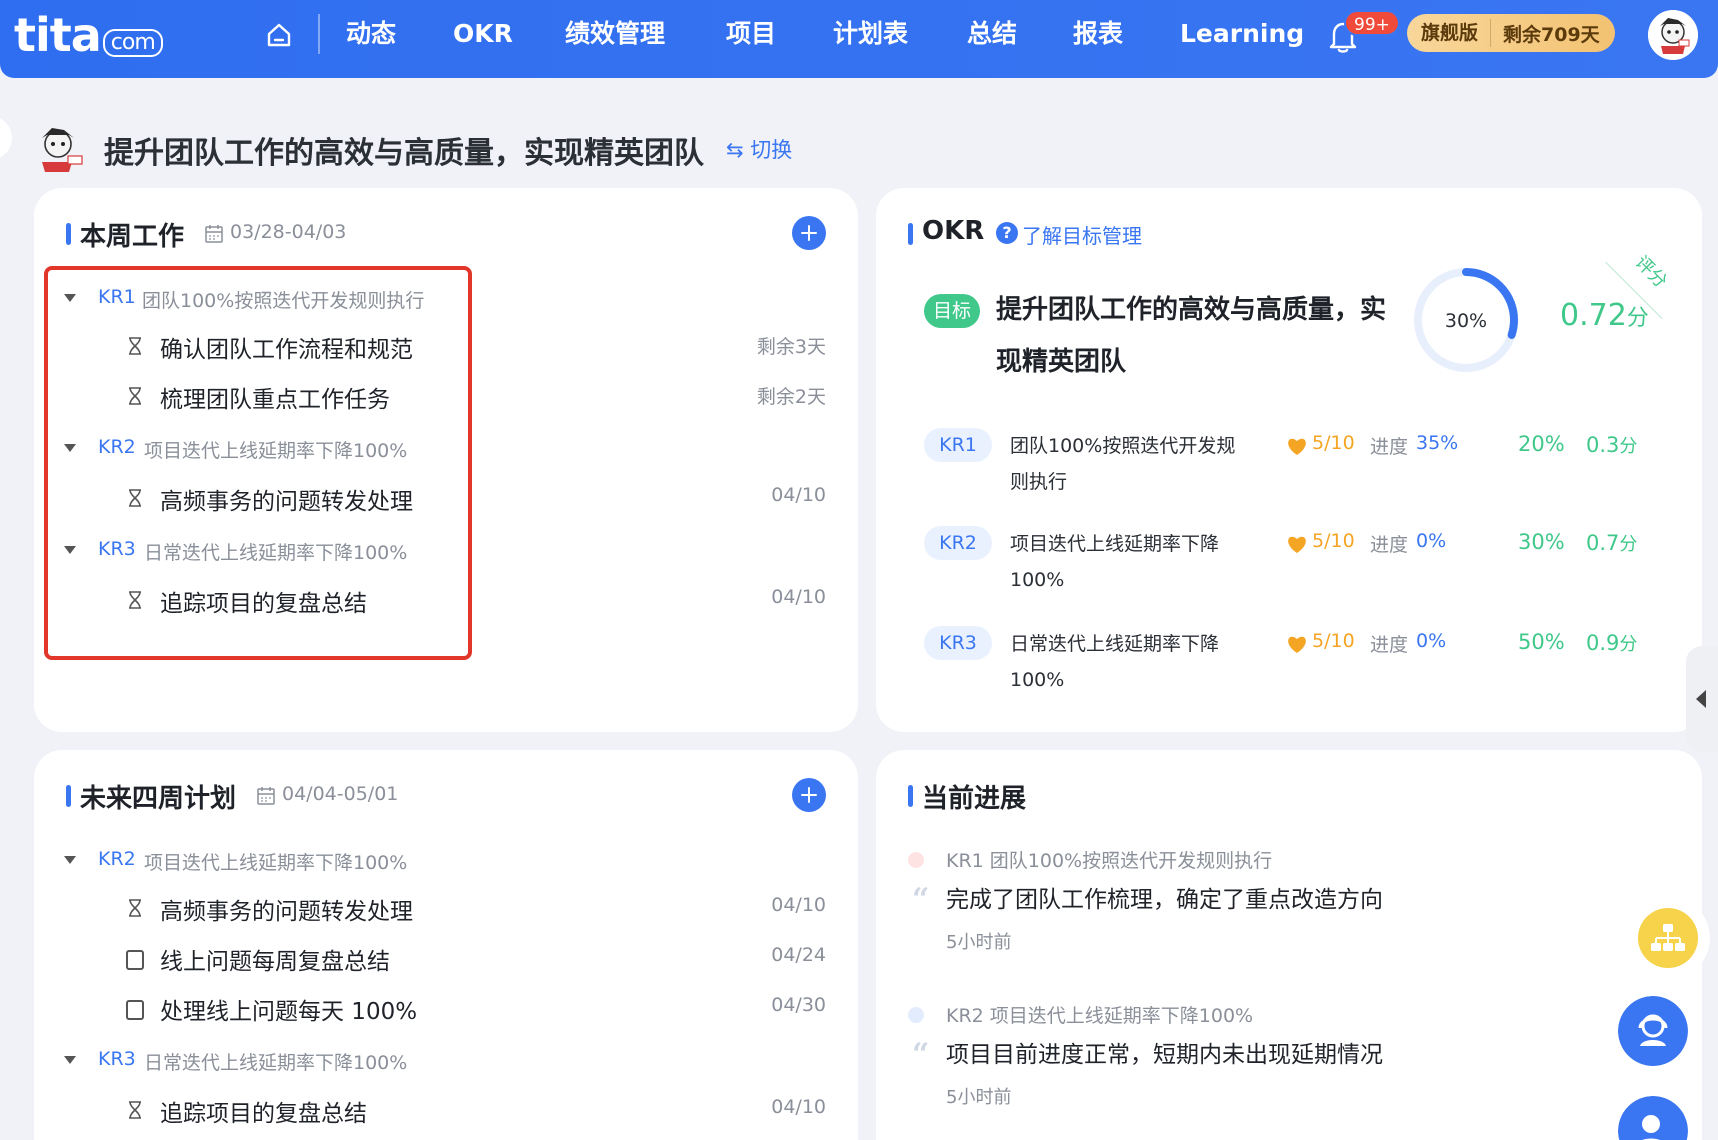 This screenshot has height=1140, width=1718. What do you see at coordinates (1099, 1014) in the screenshot?
I see `progress-kr: KR2 项目迭代上线延期率下降100%` at bounding box center [1099, 1014].